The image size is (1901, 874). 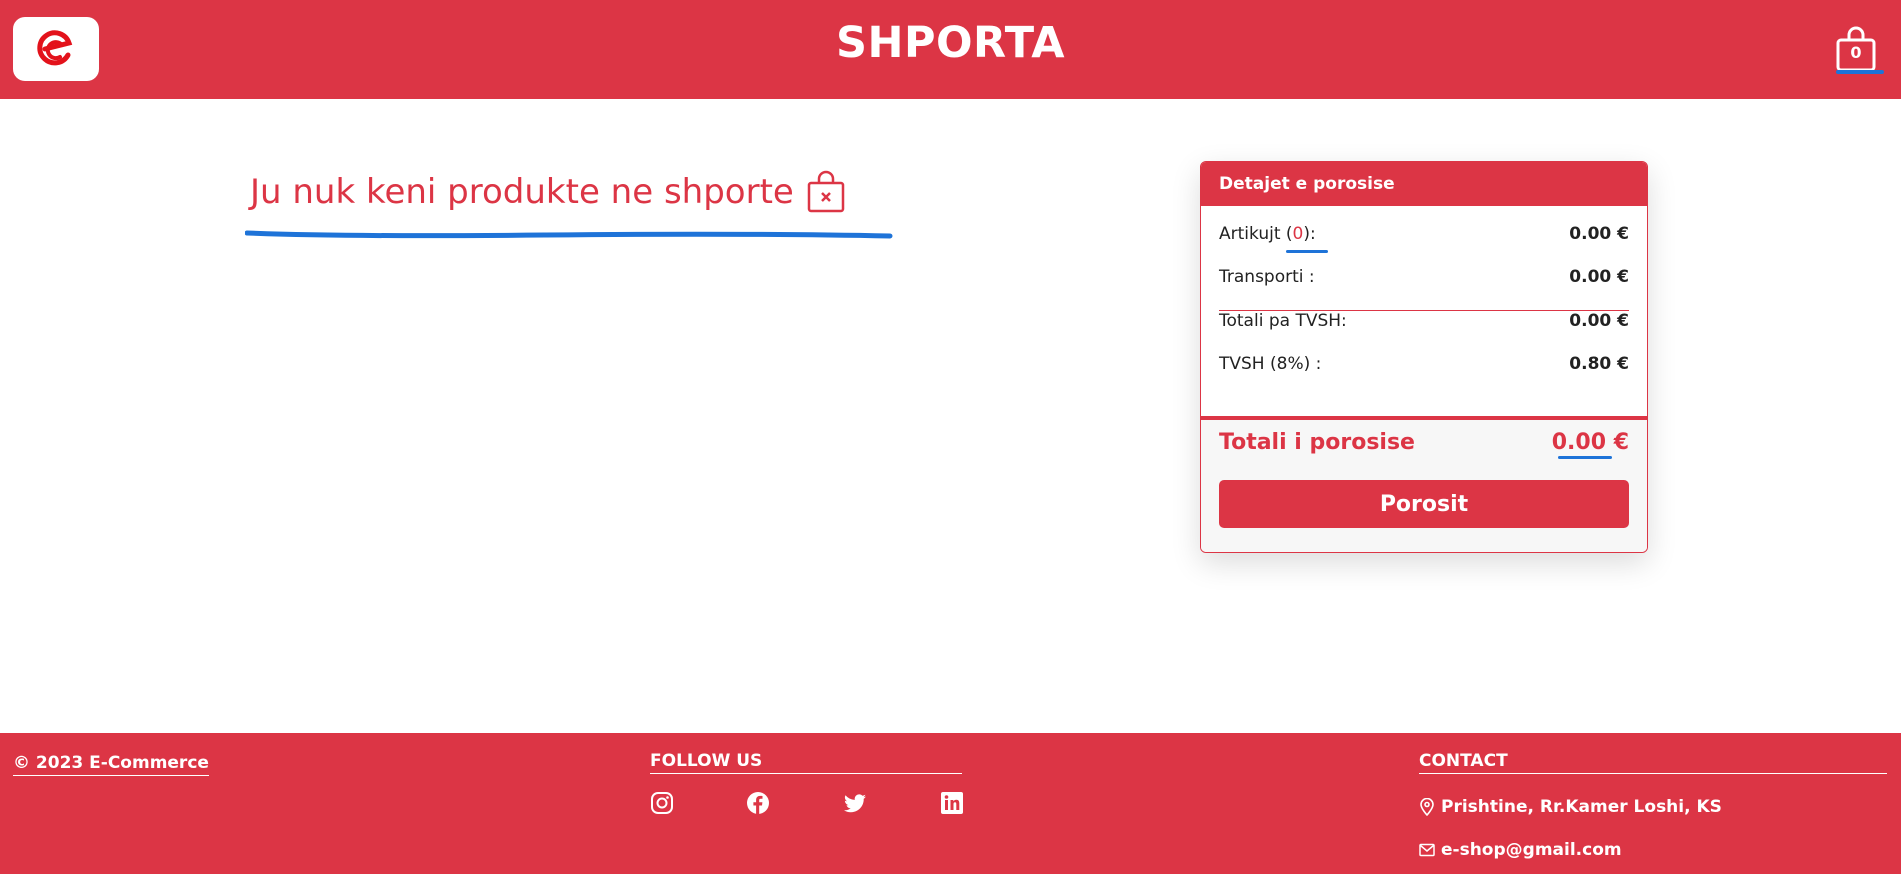 I want to click on order-button: Porosit, so click(x=1424, y=504).